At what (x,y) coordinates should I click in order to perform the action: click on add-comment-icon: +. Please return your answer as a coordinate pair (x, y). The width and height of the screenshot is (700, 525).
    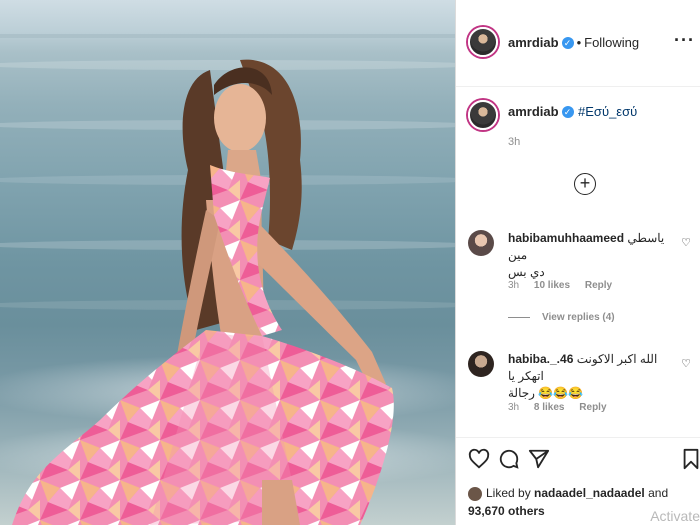
    Looking at the image, I should click on (585, 184).